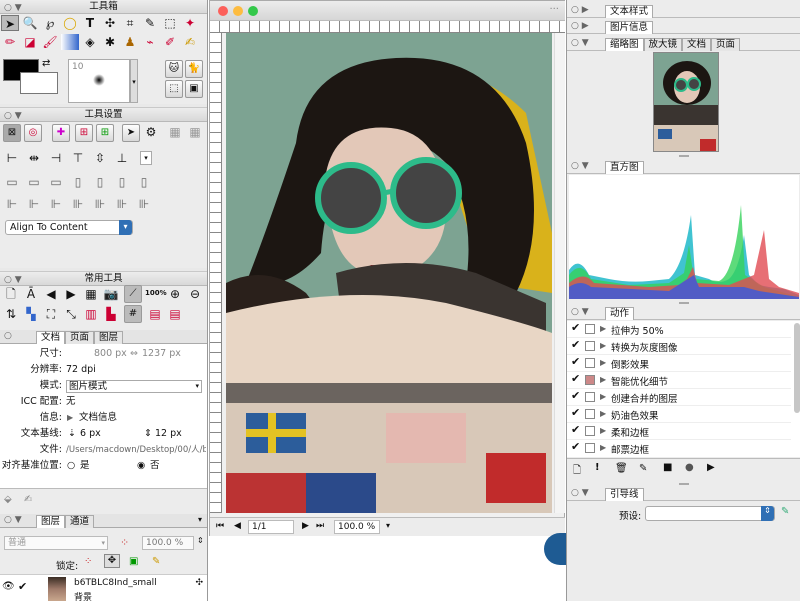 This screenshot has width=800, height=603. I want to click on align-menu-button: ▾, so click(146, 158).